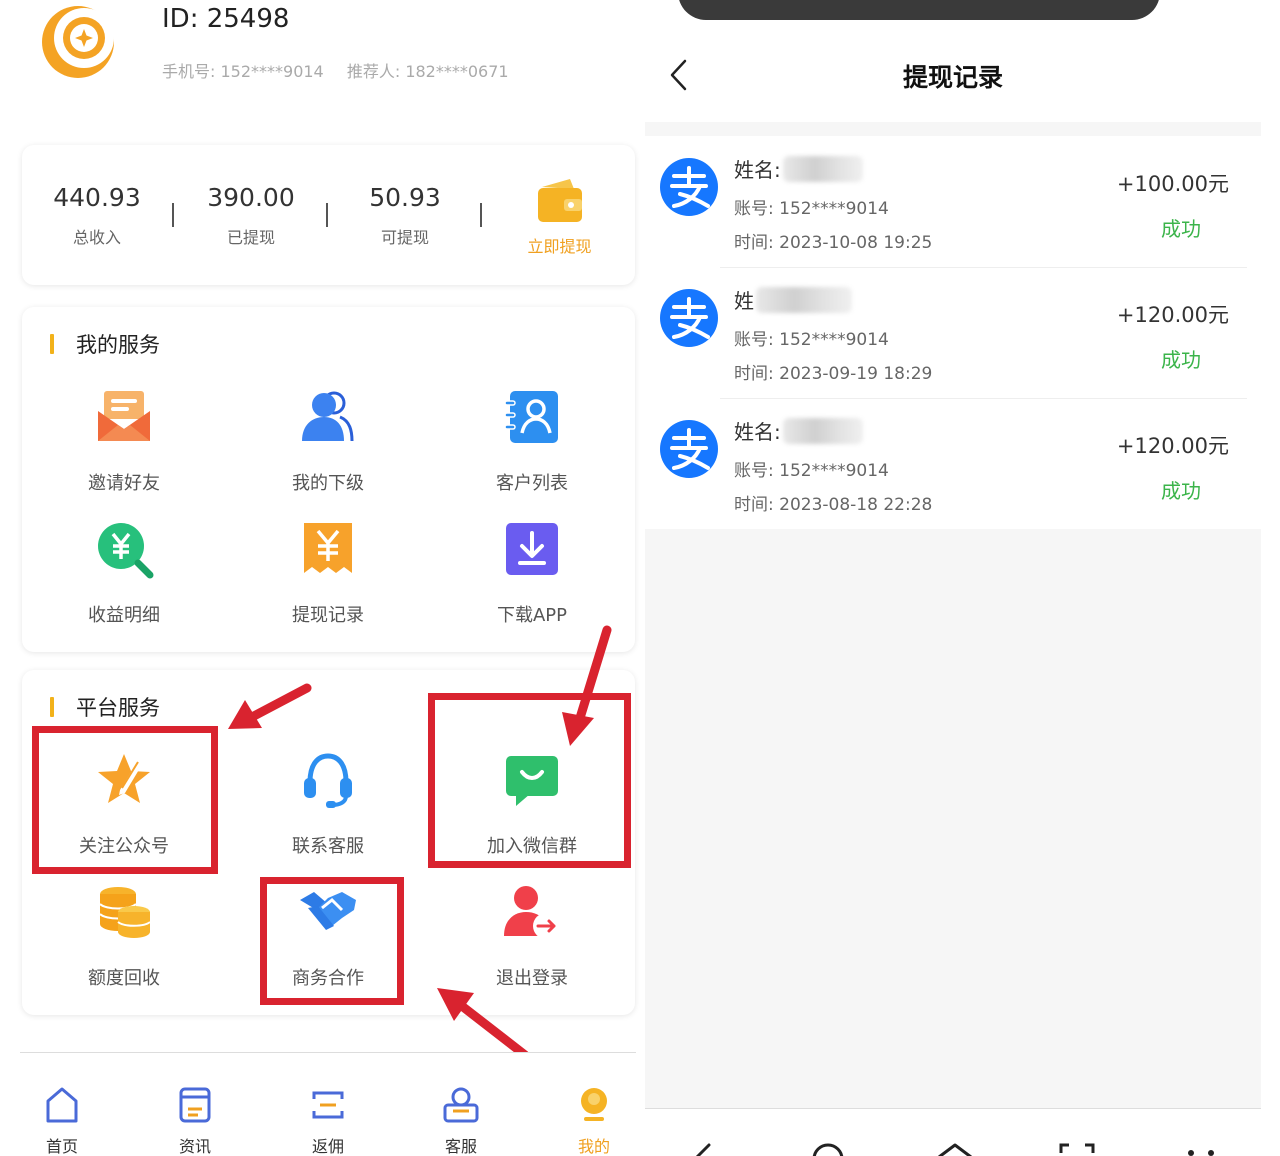 This screenshot has width=1280, height=1156. Describe the element at coordinates (953, 61) in the screenshot. I see `page-header: 提现记录` at that location.